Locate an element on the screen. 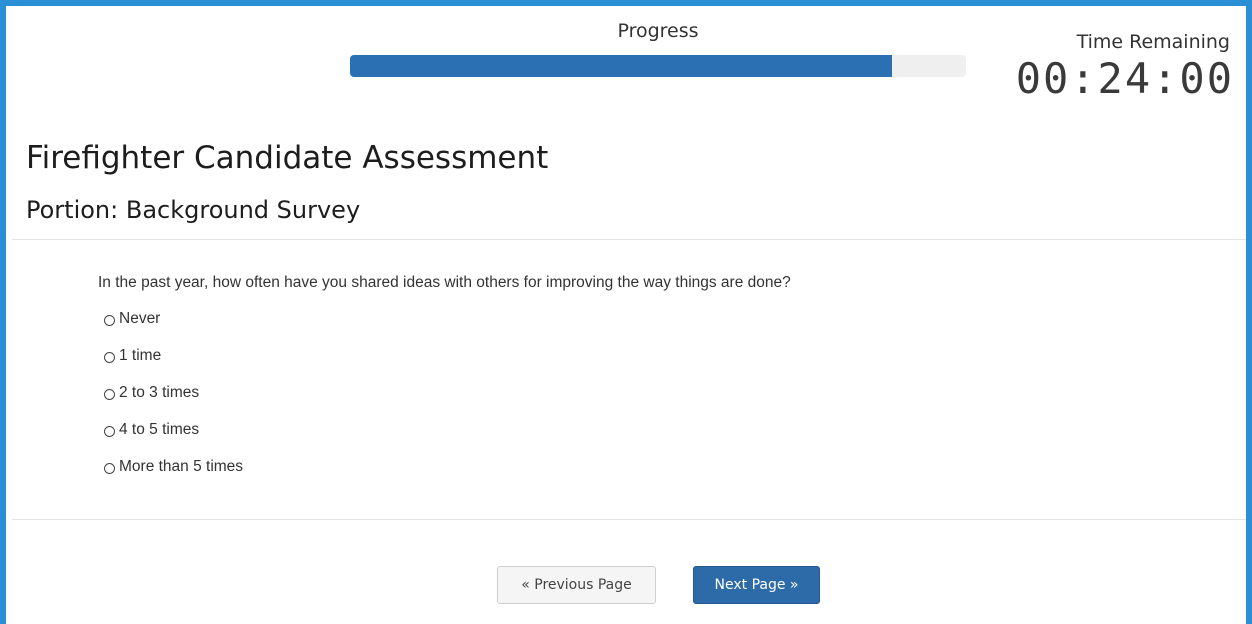 The image size is (1252, 624). time-remaining-label: Time Remaining is located at coordinates (1153, 42).